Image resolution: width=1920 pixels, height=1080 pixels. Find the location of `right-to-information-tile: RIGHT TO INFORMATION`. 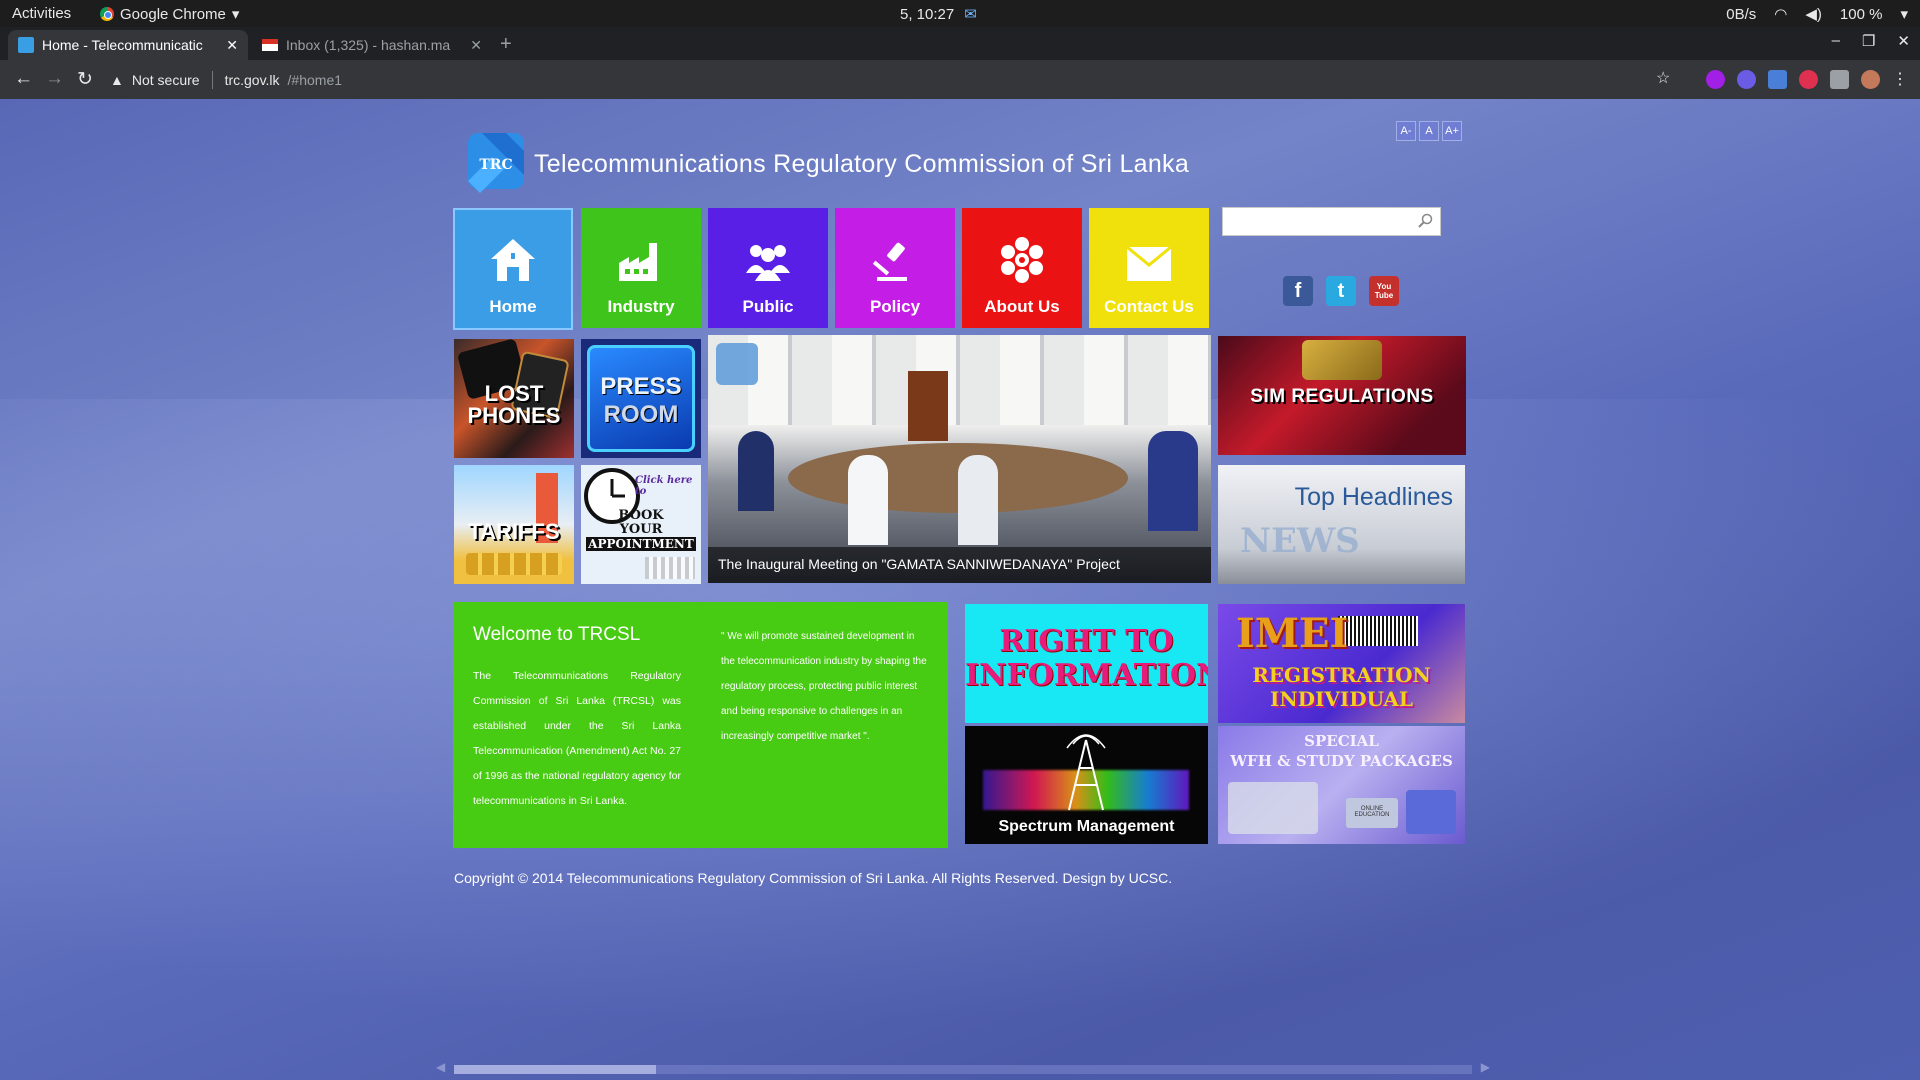

right-to-information-tile: RIGHT TO INFORMATION is located at coordinates (1086, 663).